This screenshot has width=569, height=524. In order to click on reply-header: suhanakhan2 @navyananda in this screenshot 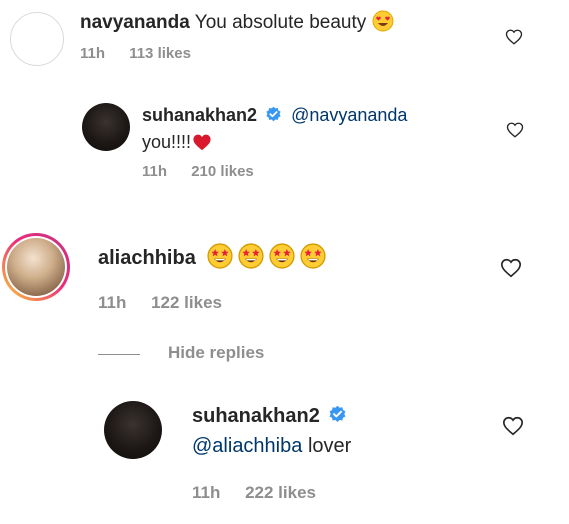, I will do `click(274, 115)`.